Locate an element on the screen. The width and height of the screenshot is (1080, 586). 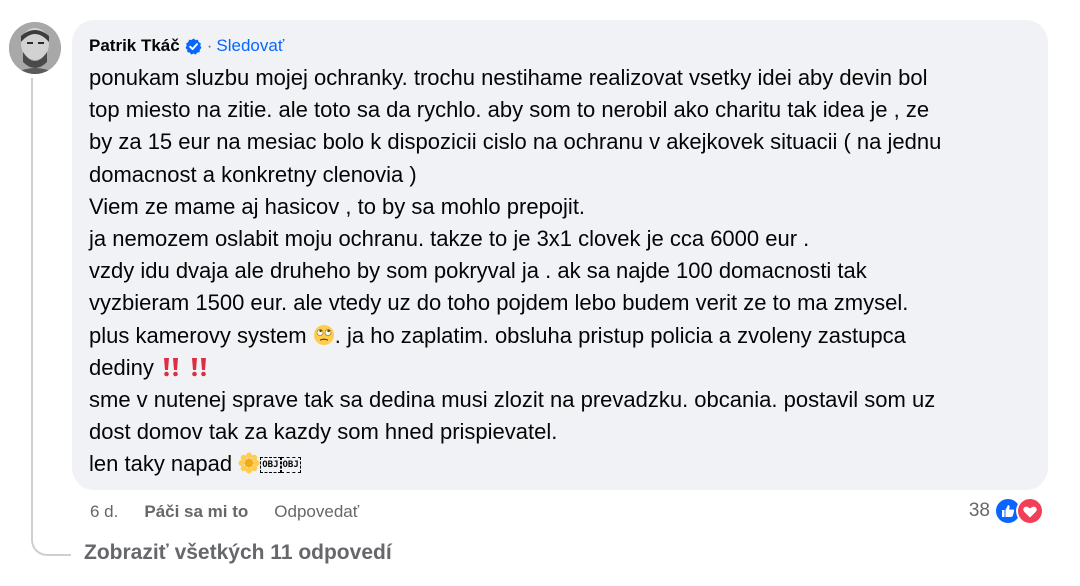
comment-line-text: len taky napad is located at coordinates (161, 464).